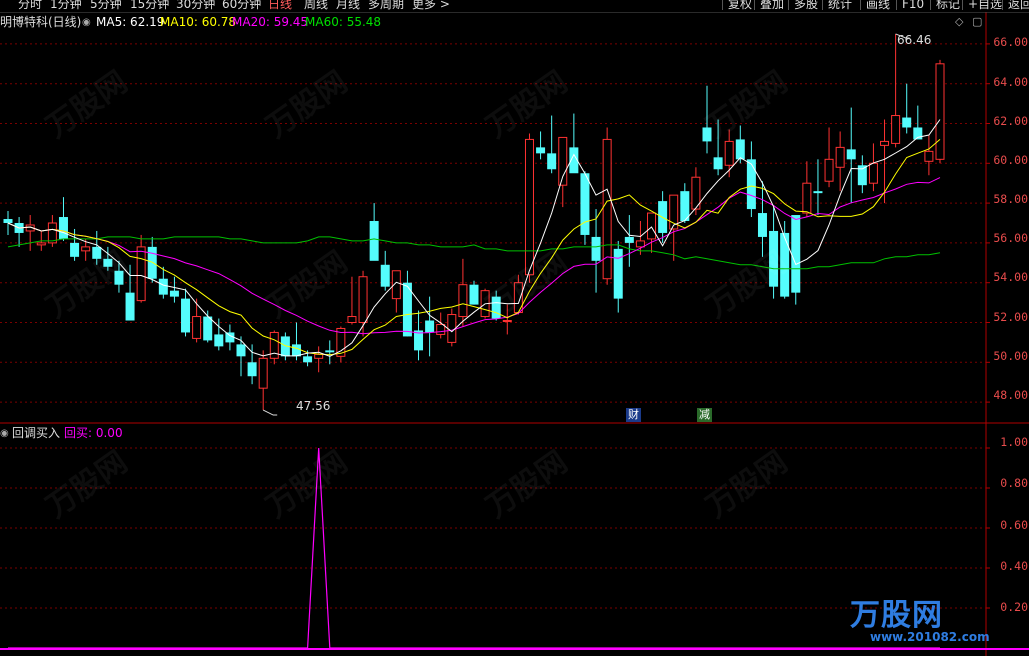 This screenshot has height=656, width=1029. Describe the element at coordinates (93, 433) in the screenshot. I see `indicator-value: 回买: 0.00` at that location.